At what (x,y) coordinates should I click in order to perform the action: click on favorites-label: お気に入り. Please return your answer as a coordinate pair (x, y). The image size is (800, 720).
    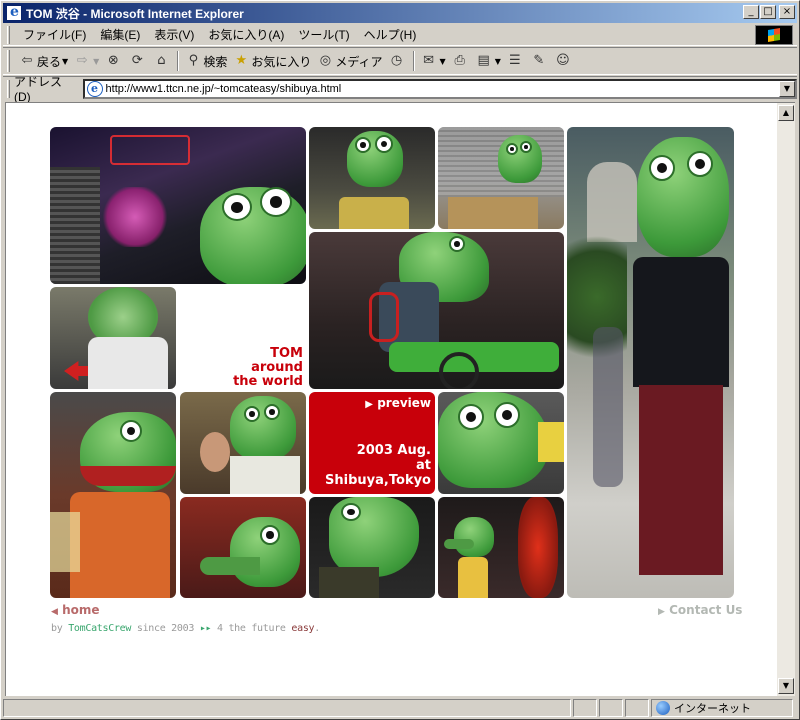
    Looking at the image, I should click on (281, 61).